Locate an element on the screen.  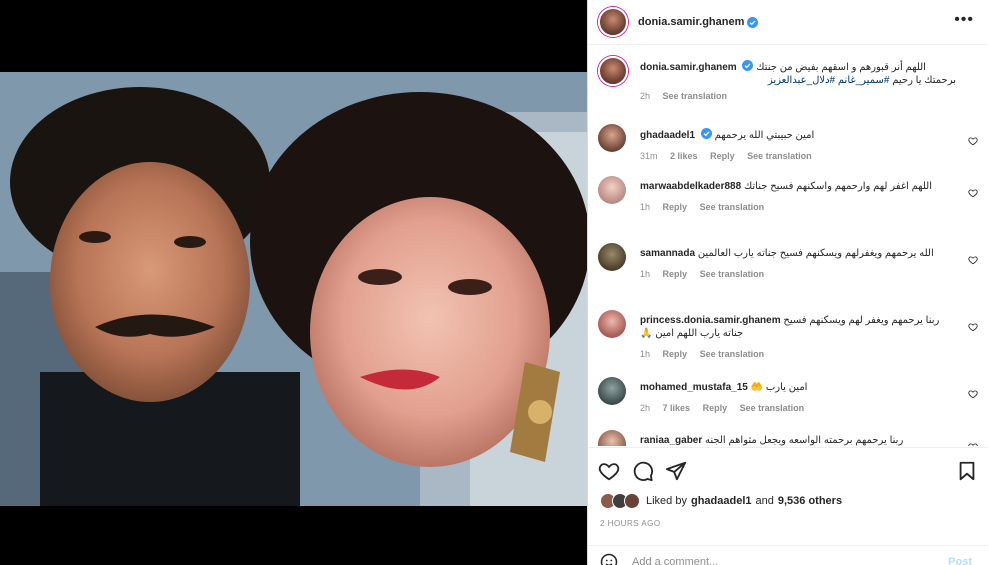
commenter-username: ghadaadel1 is located at coordinates (667, 135).